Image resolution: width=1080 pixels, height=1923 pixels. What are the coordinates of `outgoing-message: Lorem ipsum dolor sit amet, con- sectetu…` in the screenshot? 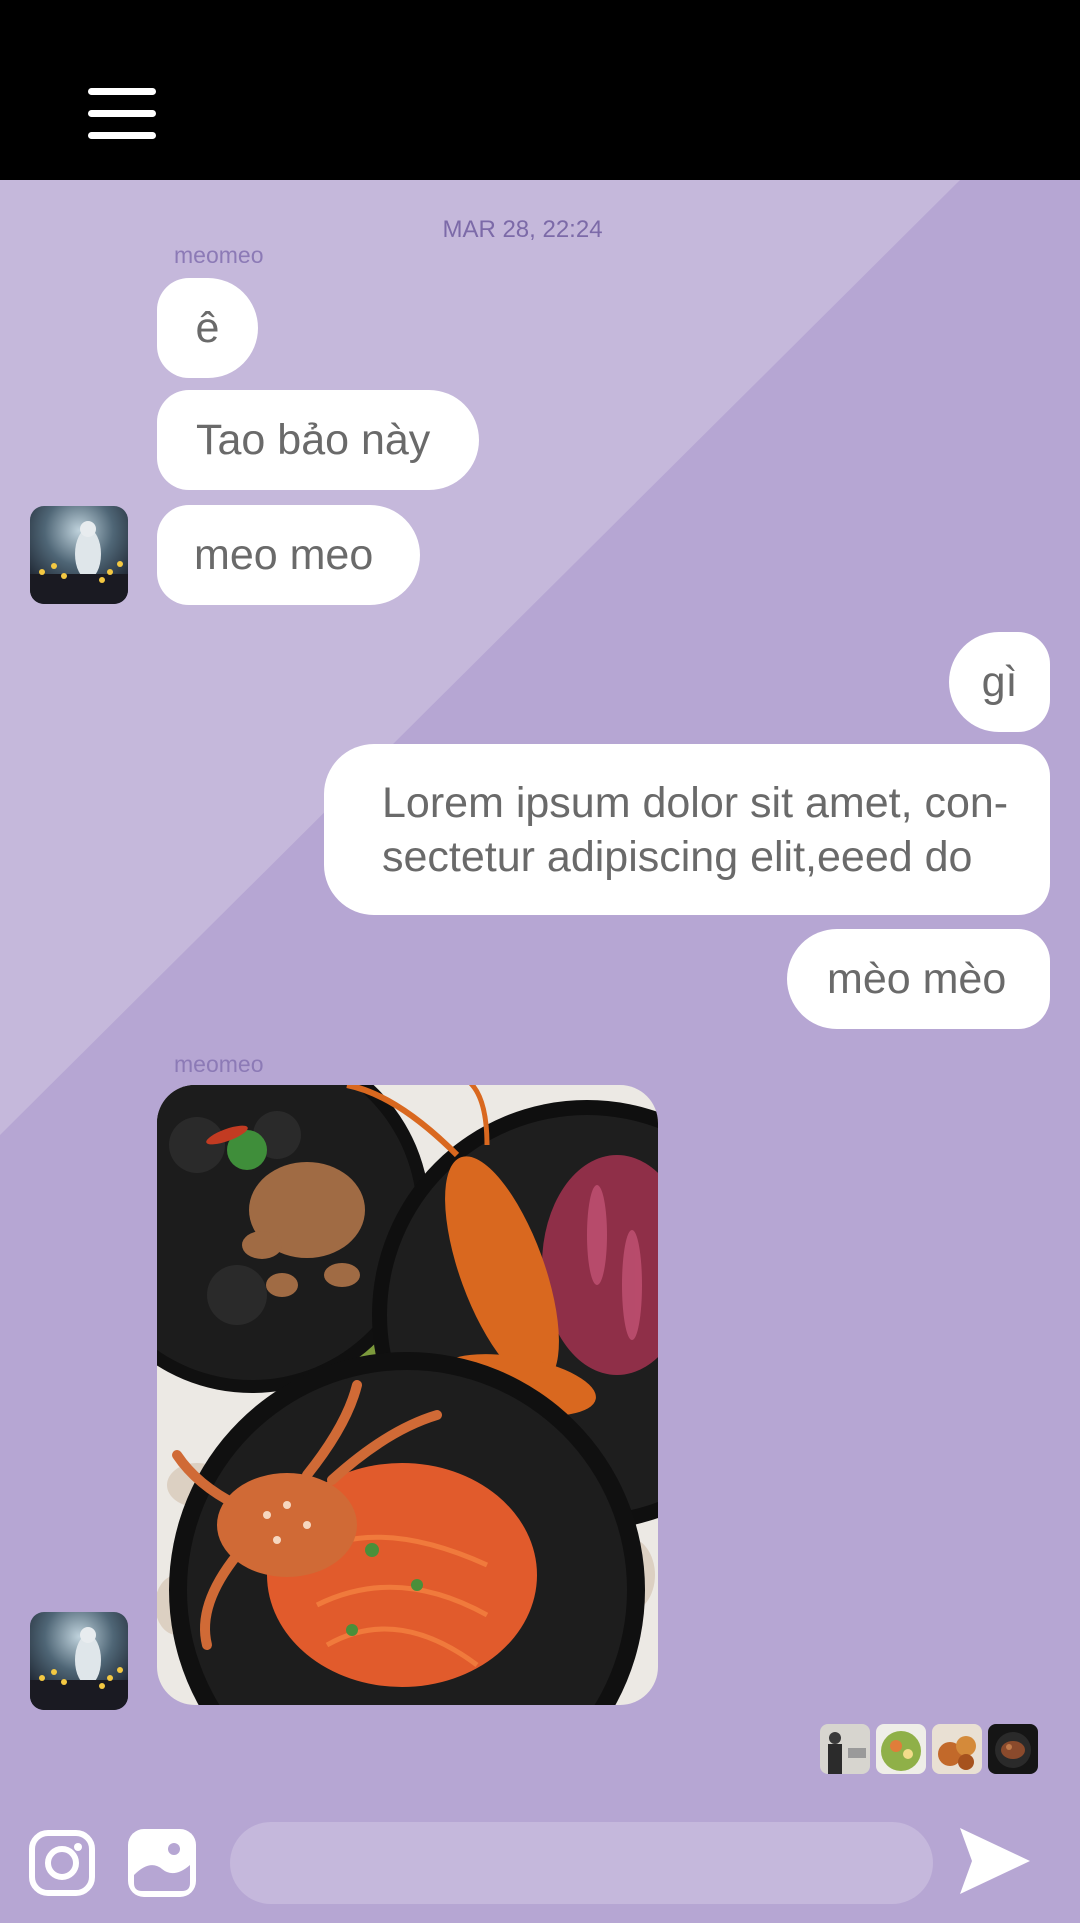 It's located at (687, 829).